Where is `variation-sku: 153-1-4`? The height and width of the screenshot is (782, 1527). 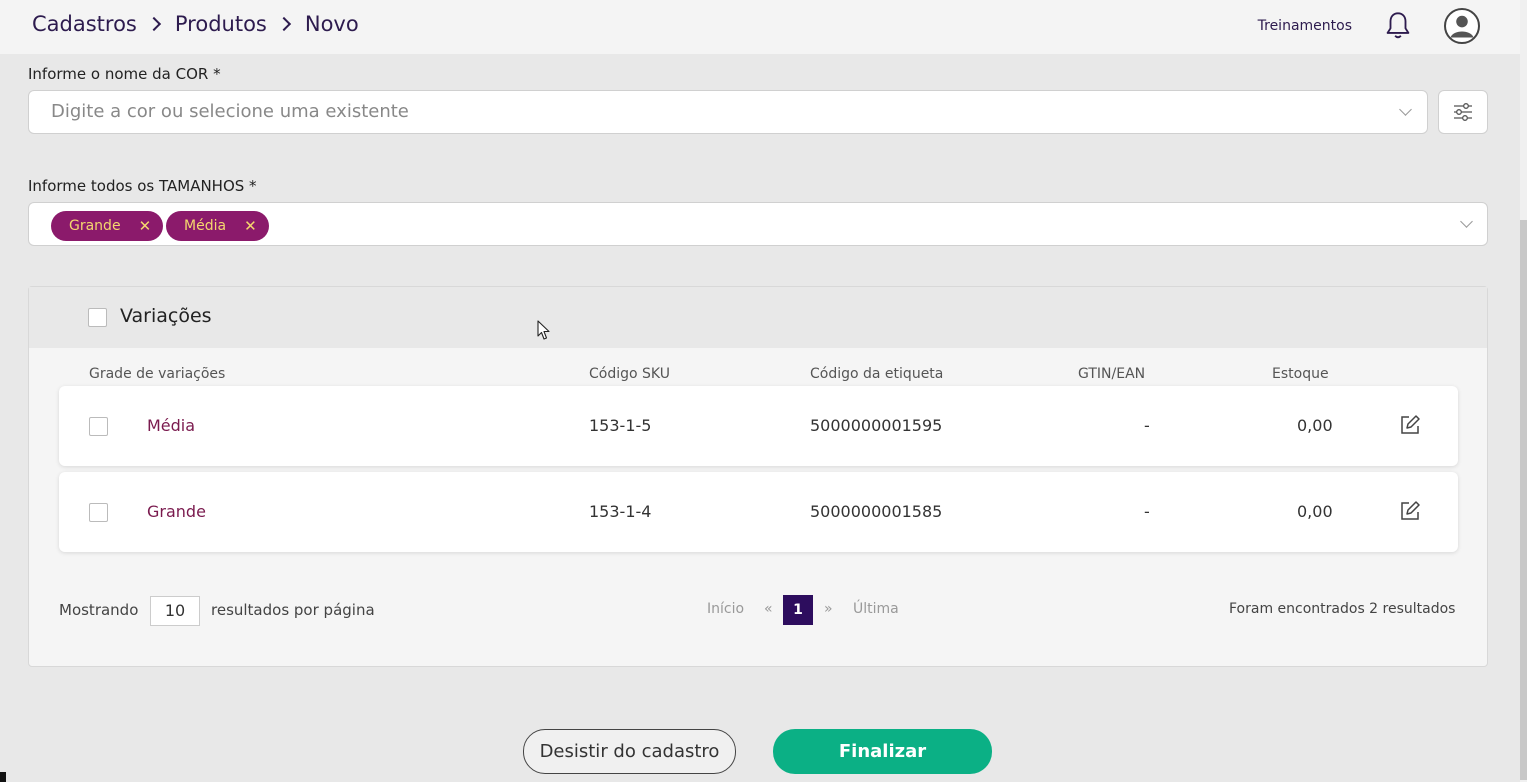 variation-sku: 153-1-4 is located at coordinates (620, 511).